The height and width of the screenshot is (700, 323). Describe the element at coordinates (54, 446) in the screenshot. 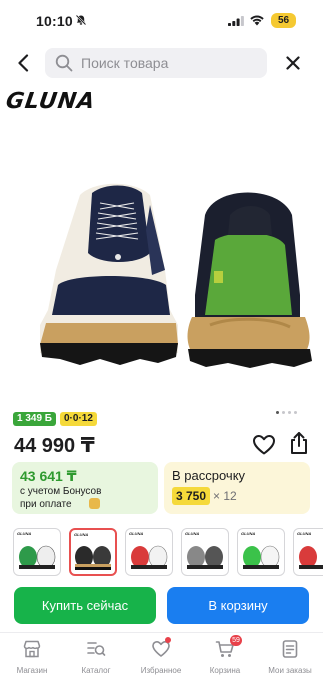

I see `product-price: 44 990 ₸` at that location.